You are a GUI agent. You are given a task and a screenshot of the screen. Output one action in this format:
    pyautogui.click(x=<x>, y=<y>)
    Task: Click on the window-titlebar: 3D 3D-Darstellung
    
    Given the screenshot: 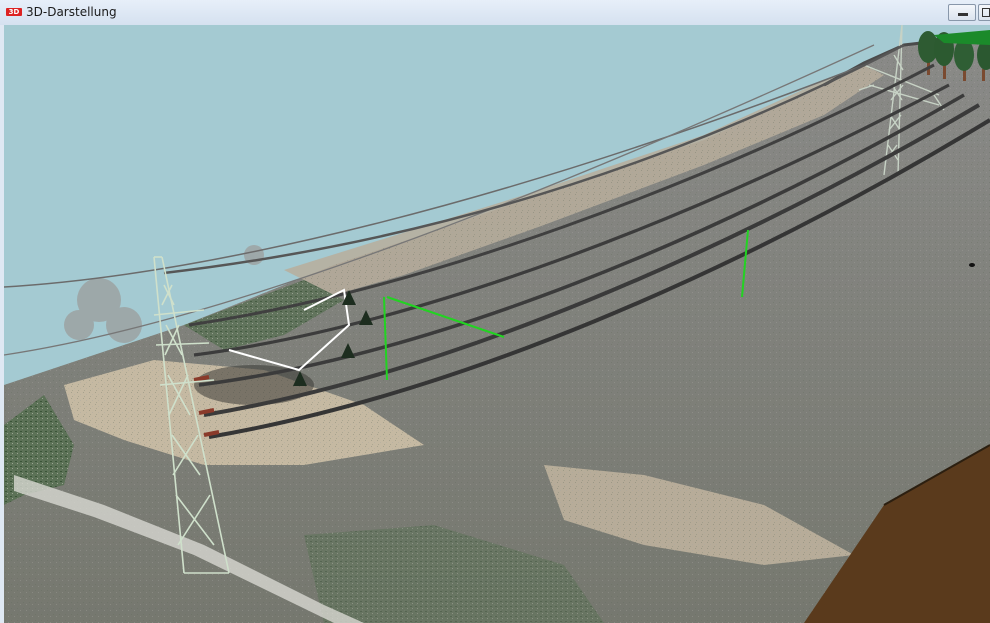 What is the action you would take?
    pyautogui.click(x=495, y=13)
    